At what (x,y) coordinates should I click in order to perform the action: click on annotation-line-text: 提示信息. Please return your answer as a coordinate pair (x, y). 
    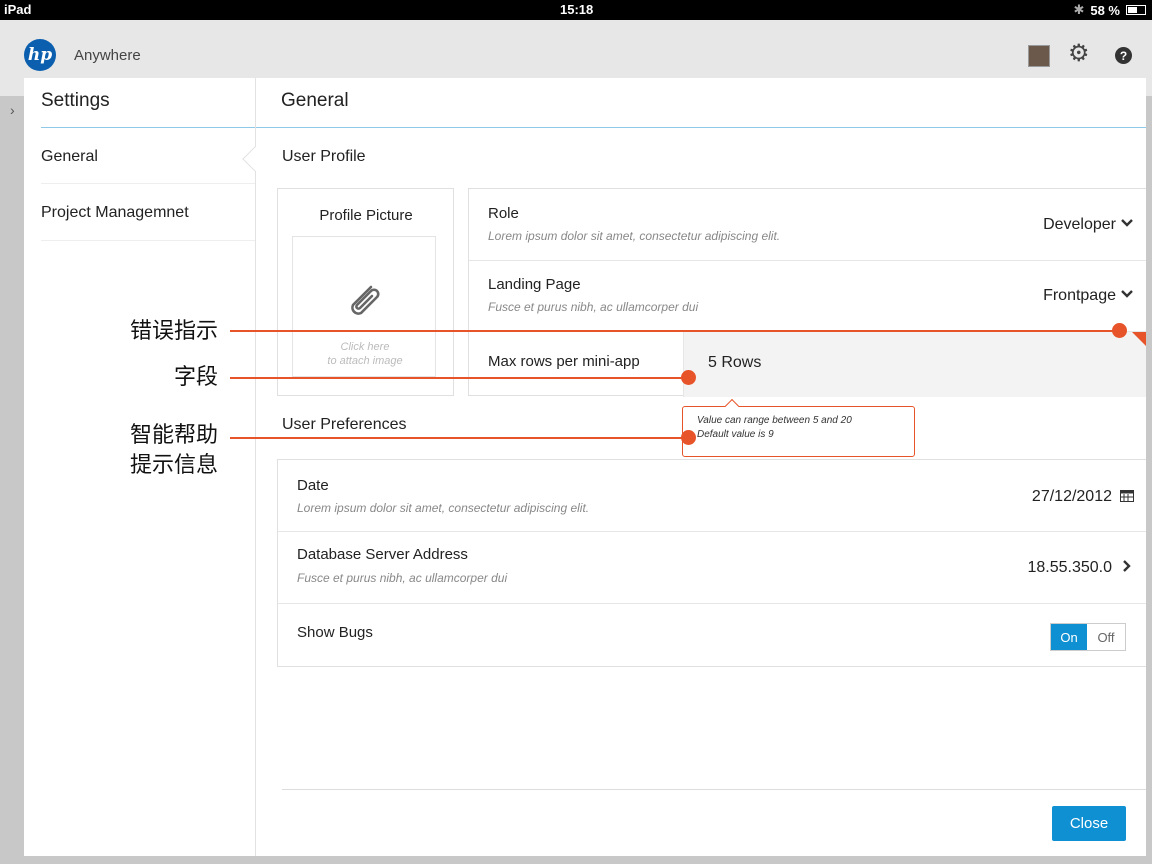
    Looking at the image, I should click on (173, 464).